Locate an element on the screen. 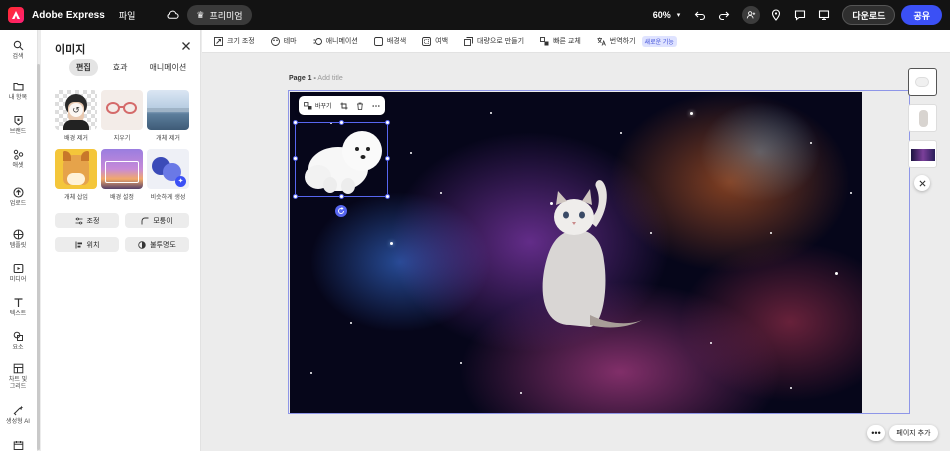  rail-item-text: 텍스트 is located at coordinates (18, 307).